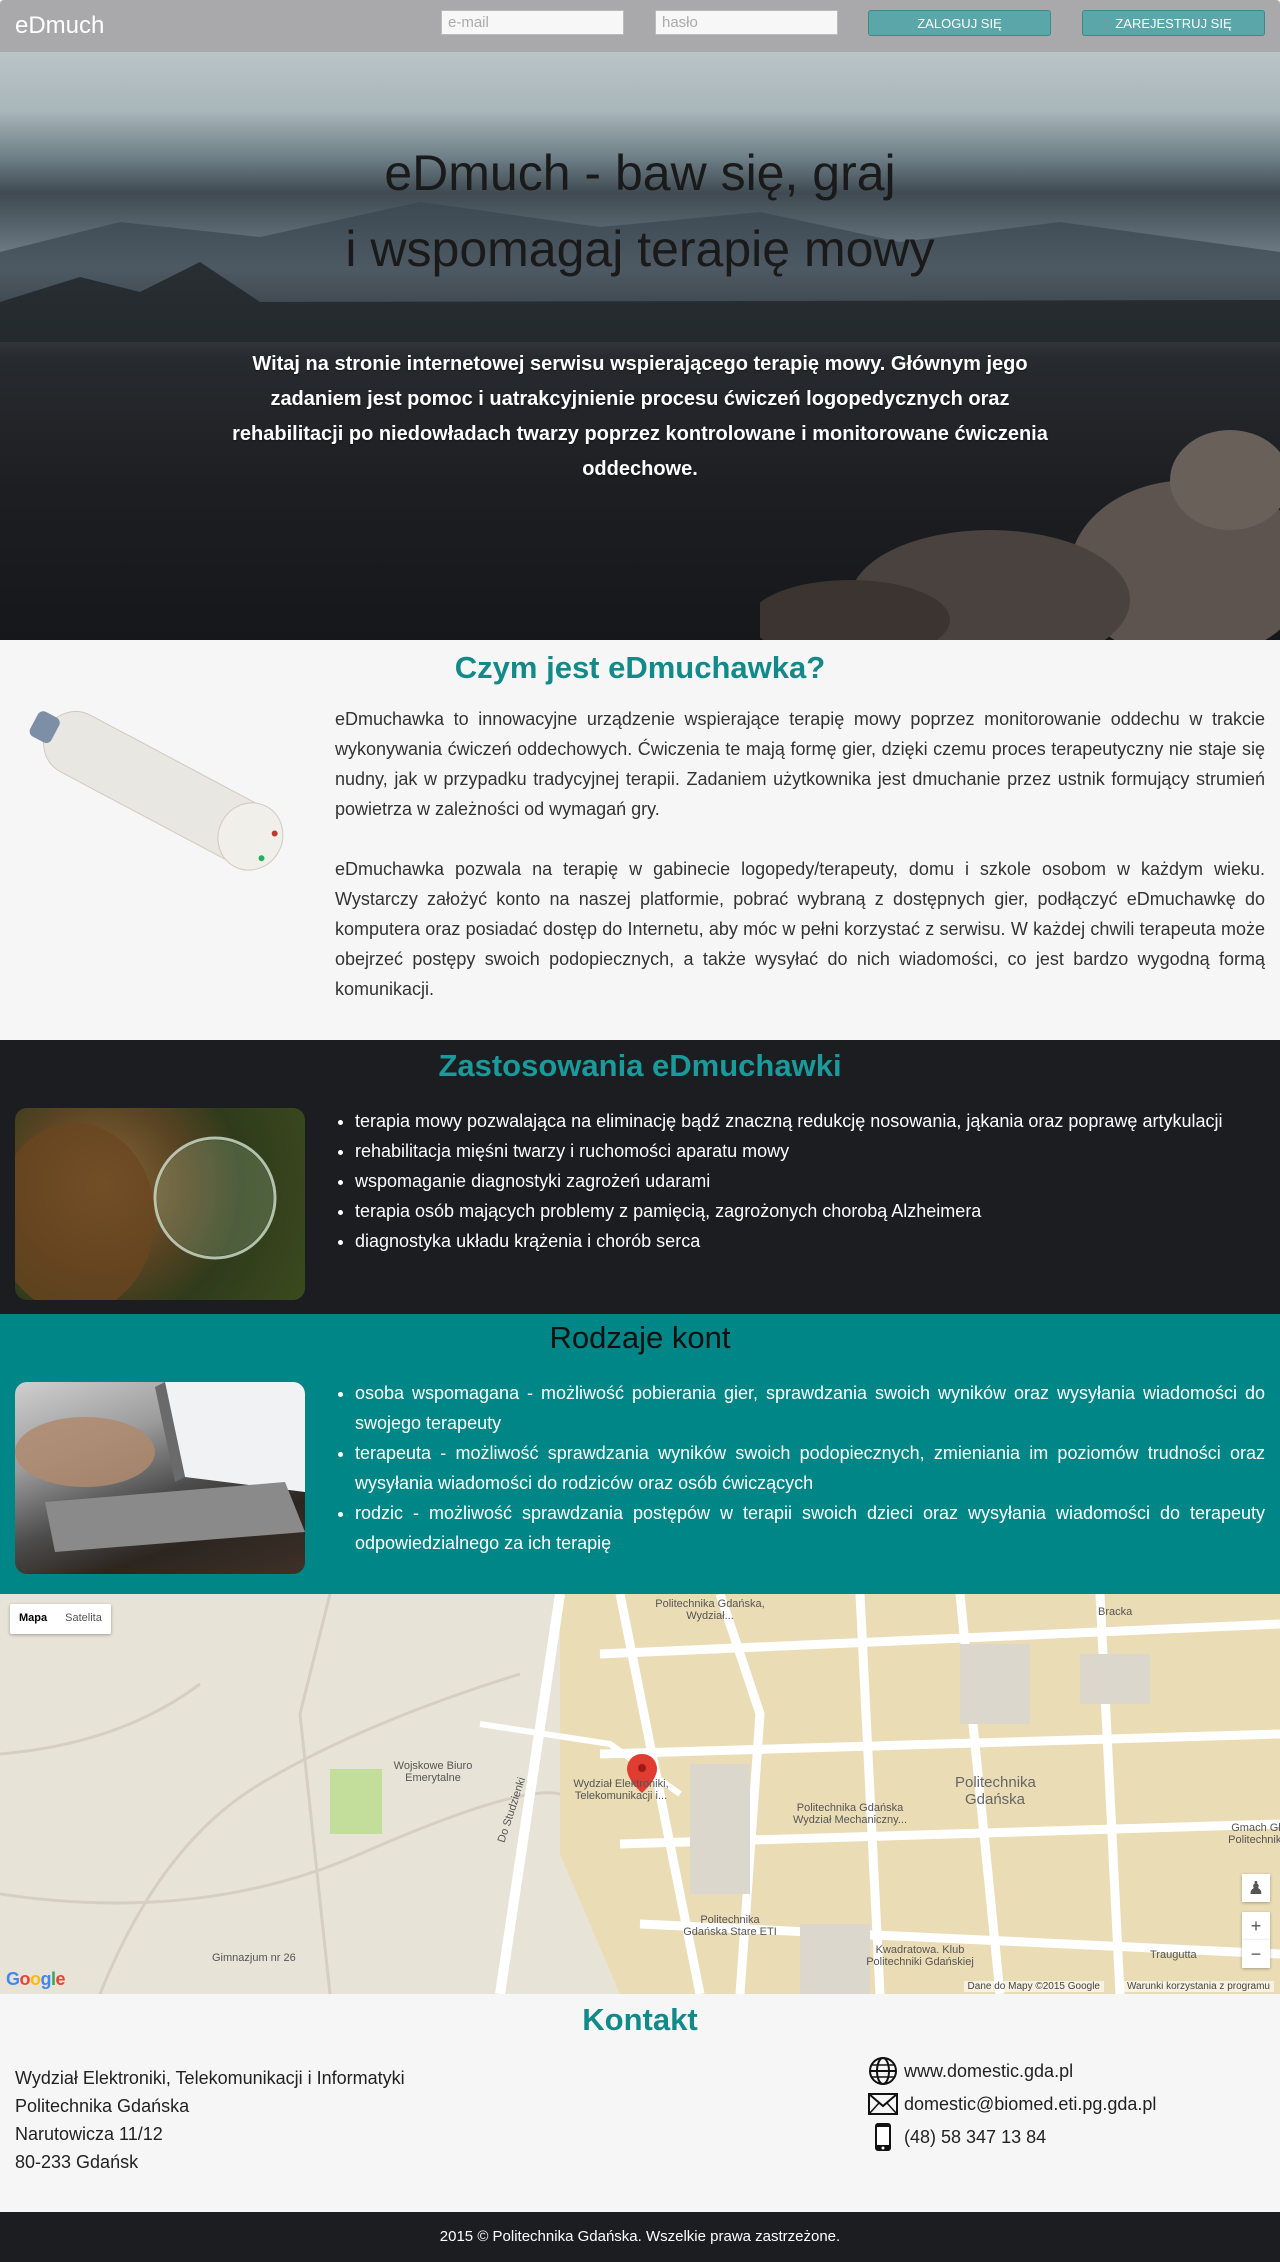  What do you see at coordinates (1256, 1926) in the screenshot?
I see `zoom-in-button: +` at bounding box center [1256, 1926].